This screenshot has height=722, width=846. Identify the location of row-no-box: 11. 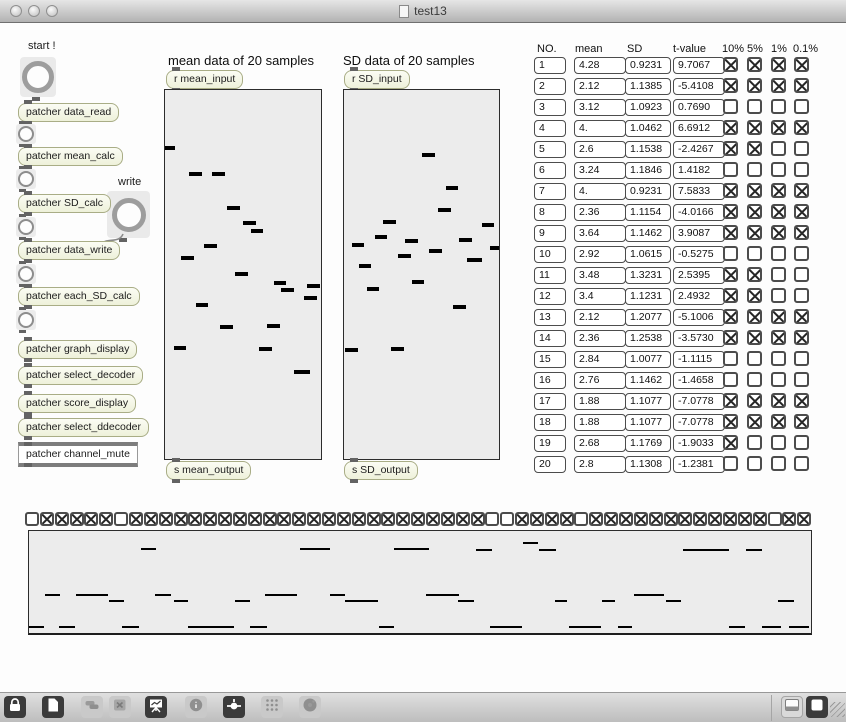
(550, 275).